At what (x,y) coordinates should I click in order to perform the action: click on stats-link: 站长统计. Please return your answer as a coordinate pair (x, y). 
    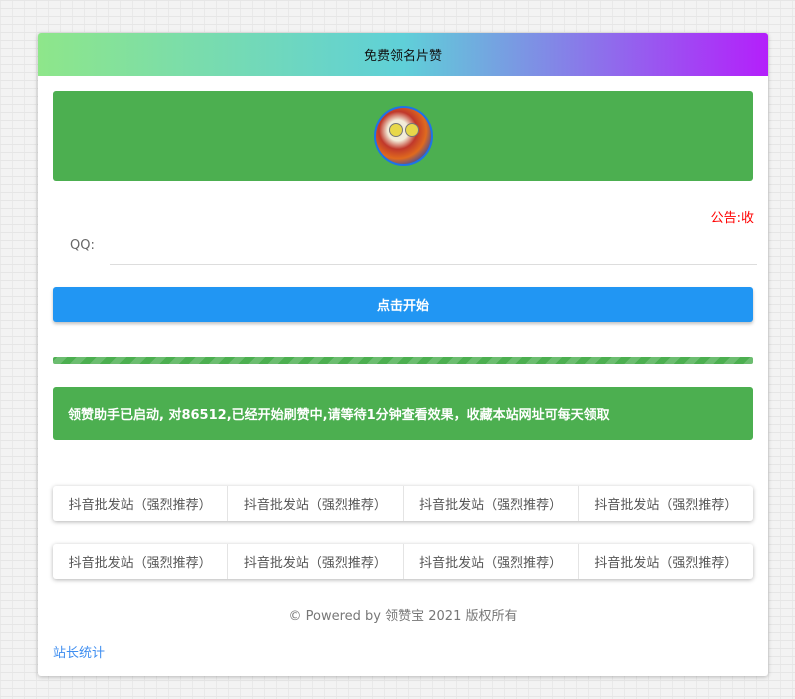
    Looking at the image, I should click on (79, 651).